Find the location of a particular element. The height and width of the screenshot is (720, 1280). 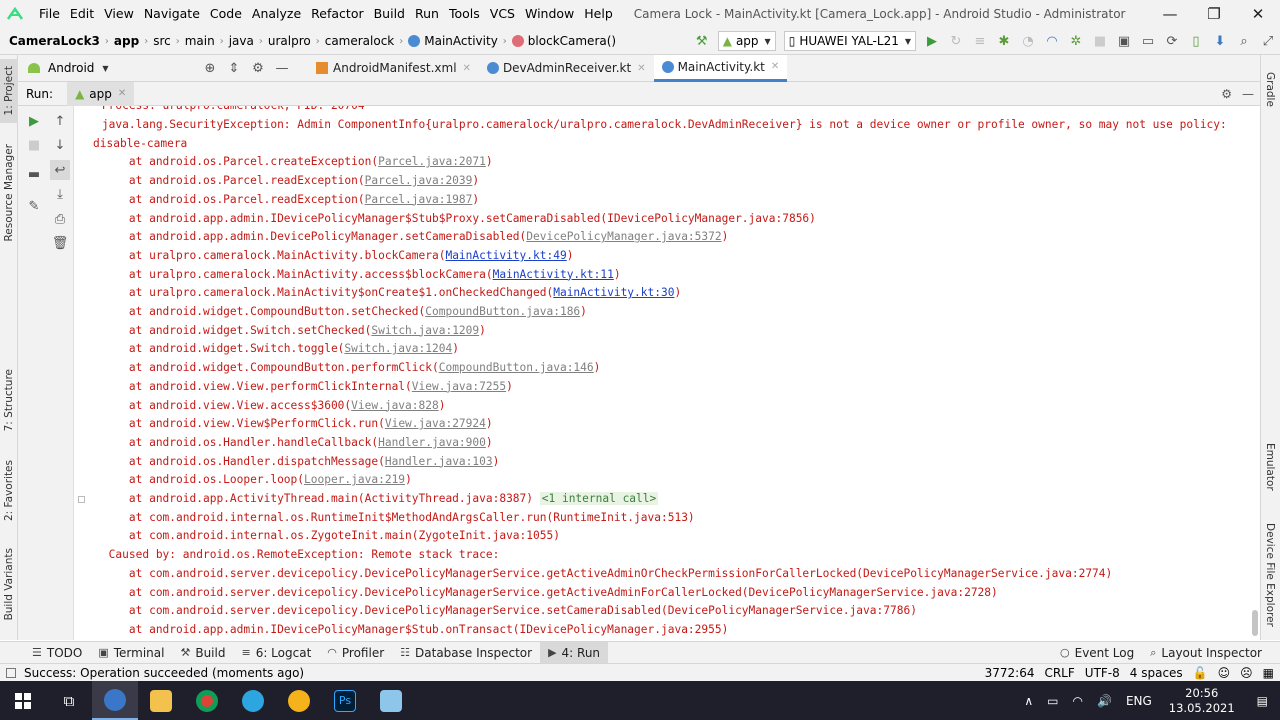

tool-window-project: 1: Project is located at coordinates (9, 91).